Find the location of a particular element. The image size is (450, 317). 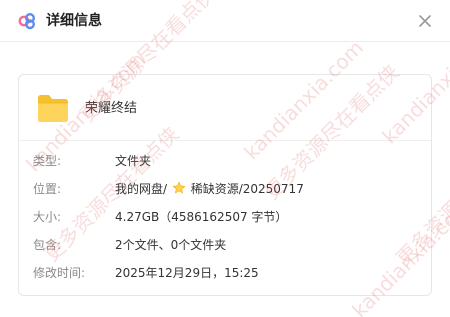

file-info-icon is located at coordinates (26, 21).